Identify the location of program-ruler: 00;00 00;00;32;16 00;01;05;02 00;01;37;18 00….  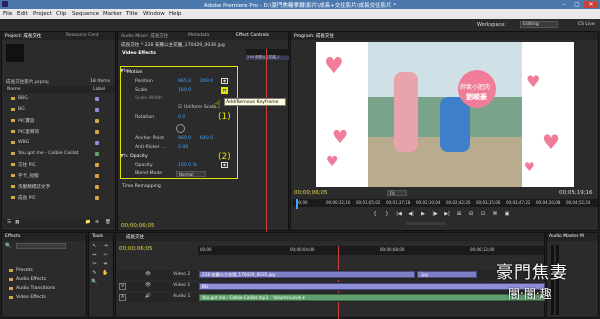
(445, 203).